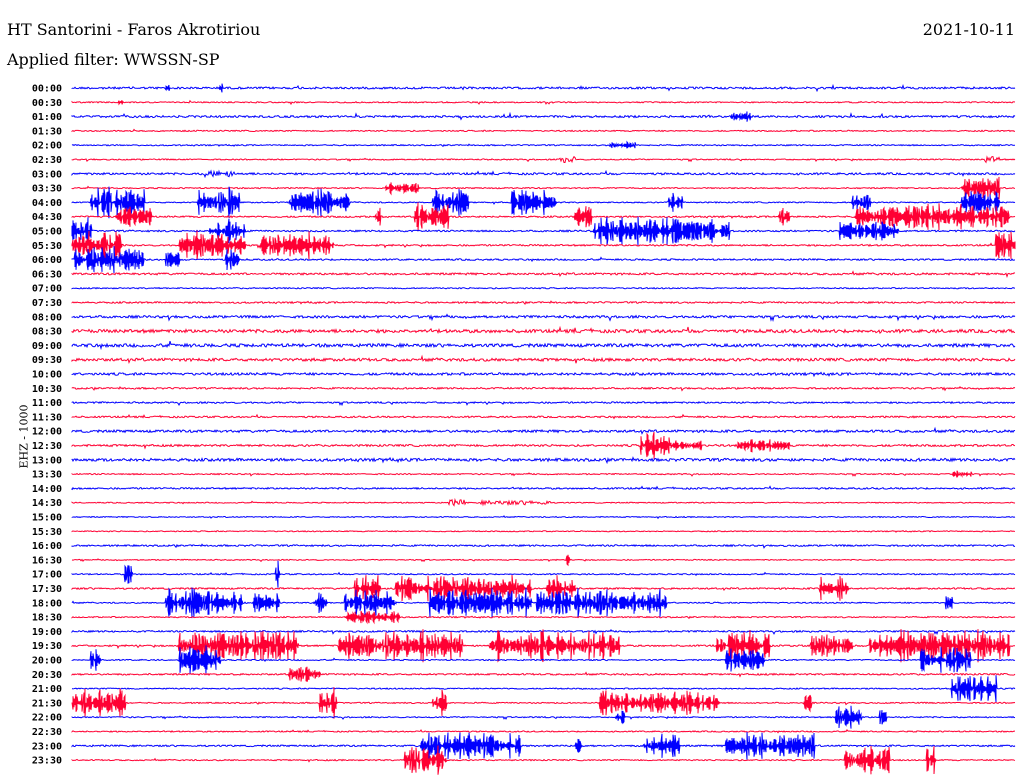 The image size is (1024, 780). What do you see at coordinates (47, 403) in the screenshot?
I see `row-time-label: 11:00` at bounding box center [47, 403].